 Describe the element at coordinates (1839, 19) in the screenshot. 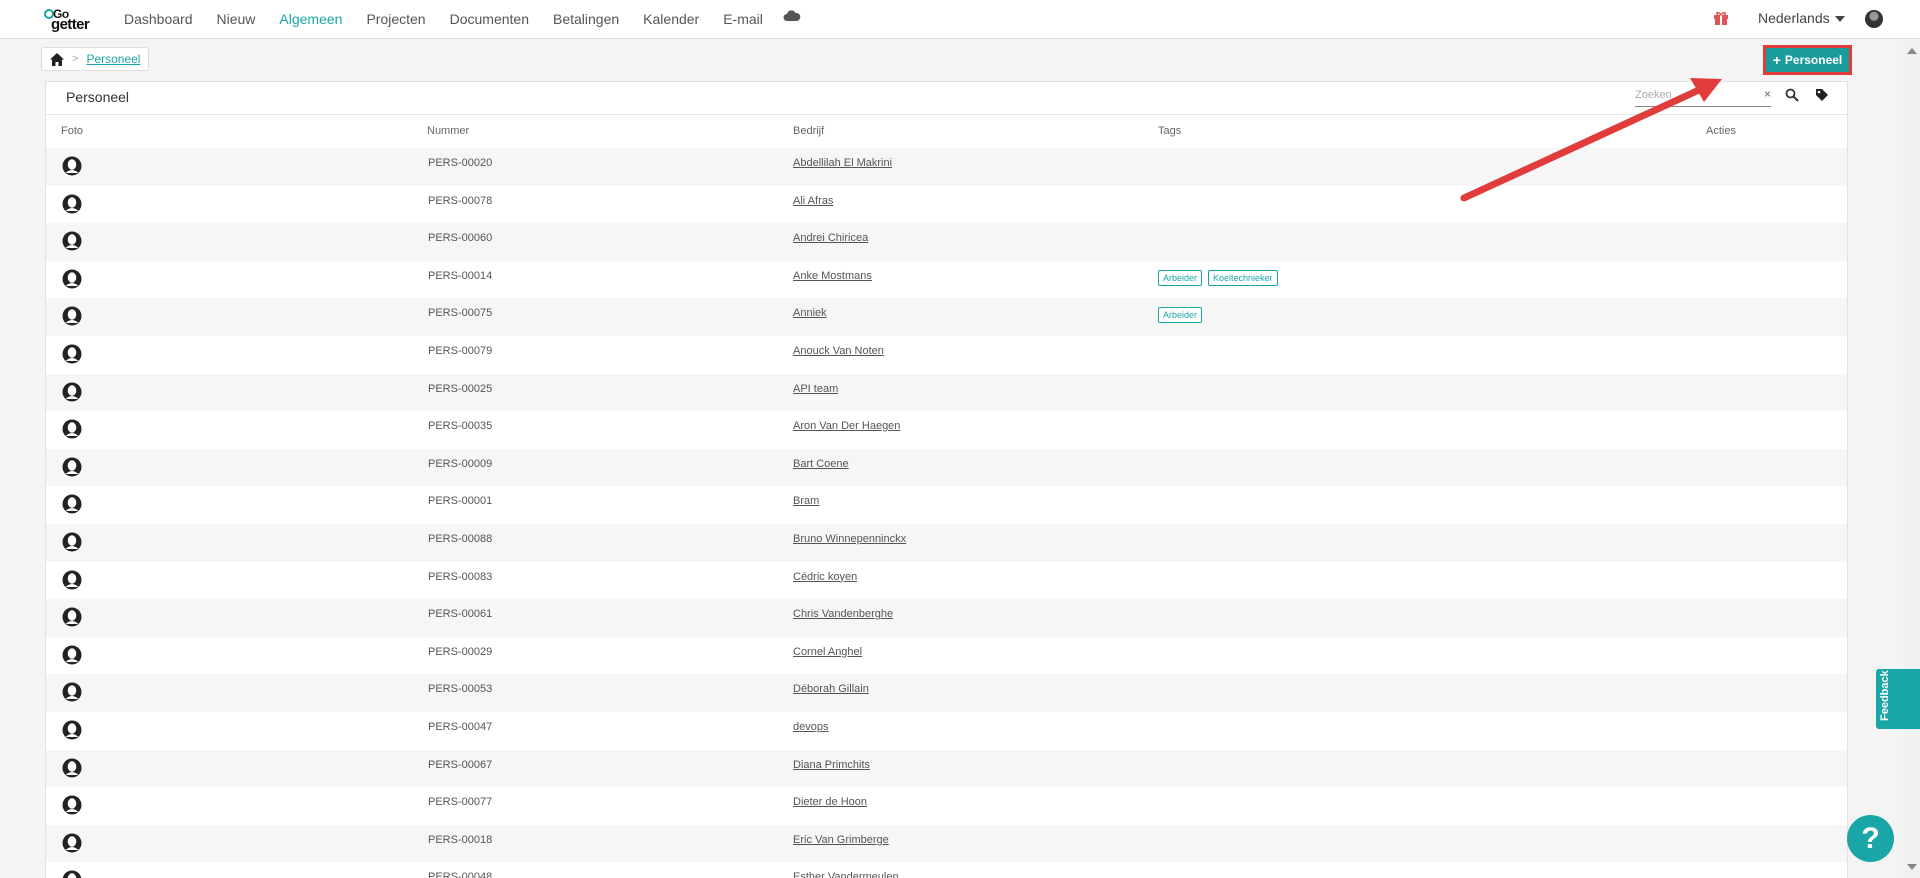

I see `caret-down-icon` at that location.